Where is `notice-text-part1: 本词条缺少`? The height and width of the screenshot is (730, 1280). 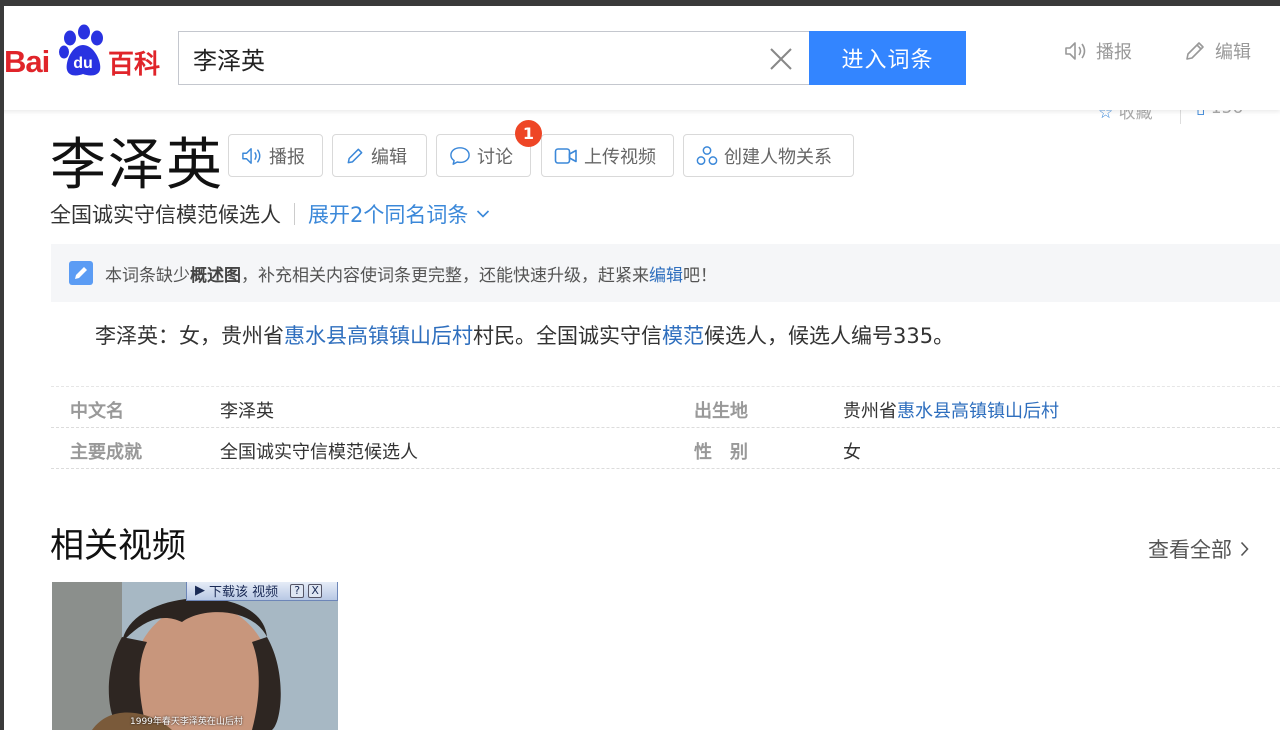 notice-text-part1: 本词条缺少 is located at coordinates (147, 275).